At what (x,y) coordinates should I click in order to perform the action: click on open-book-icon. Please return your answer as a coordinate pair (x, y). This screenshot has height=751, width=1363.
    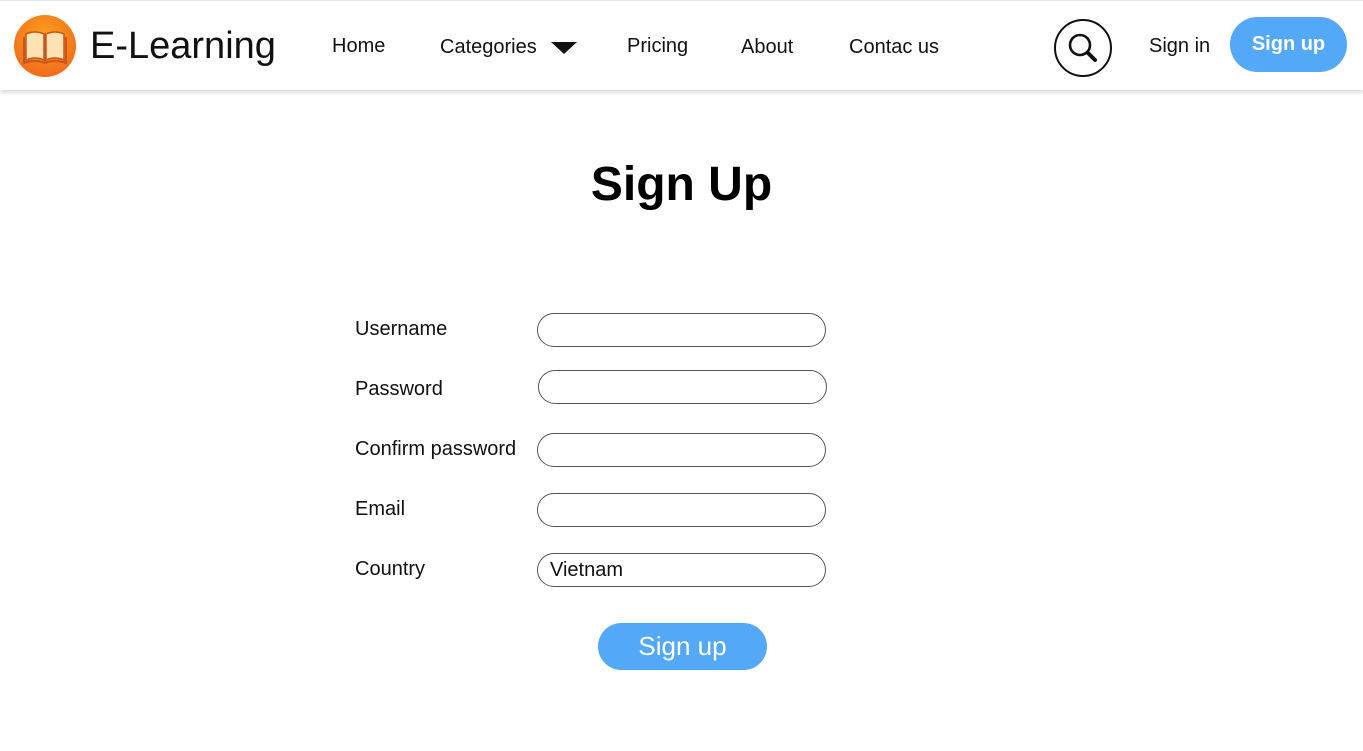
    Looking at the image, I should click on (45, 46).